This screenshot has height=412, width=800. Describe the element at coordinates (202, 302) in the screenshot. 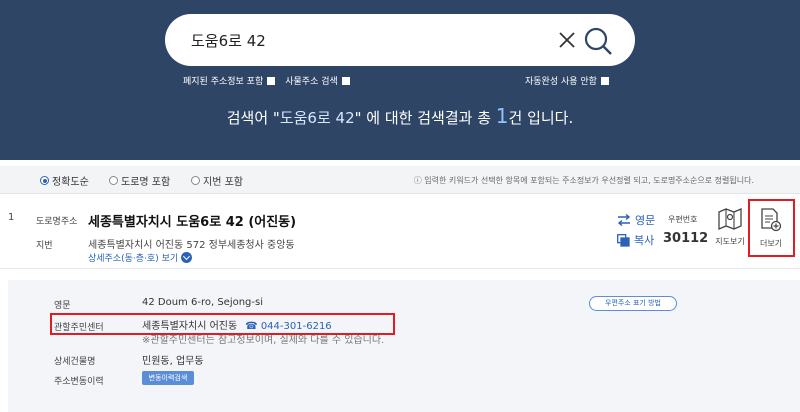

I see `detail-english-value: 42 Doum 6-ro, Sejong-si` at that location.